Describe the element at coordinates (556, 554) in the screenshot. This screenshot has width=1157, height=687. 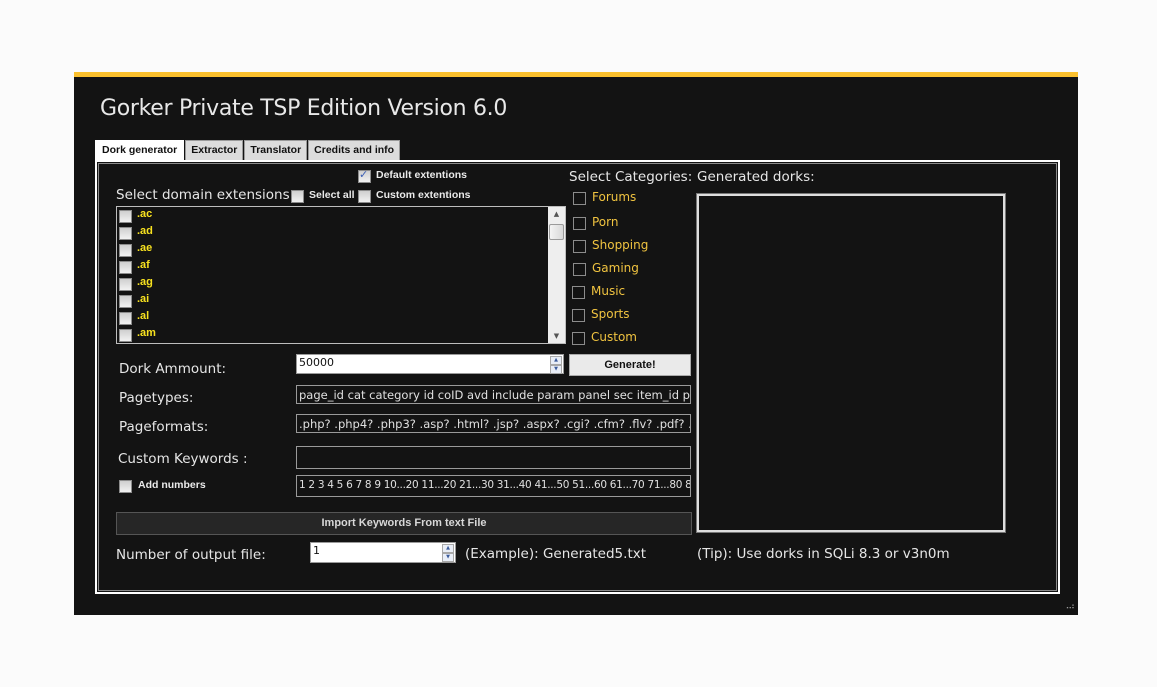
I see `example-label: (Example): Generated5.txt` at that location.